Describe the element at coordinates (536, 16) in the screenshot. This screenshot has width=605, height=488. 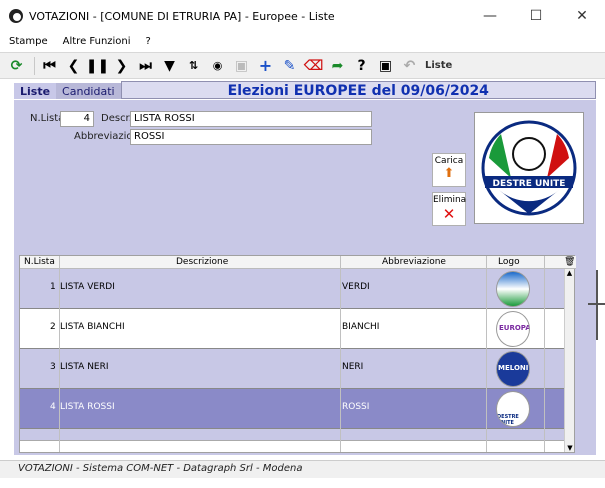
I see `maximize-button: ☐` at that location.